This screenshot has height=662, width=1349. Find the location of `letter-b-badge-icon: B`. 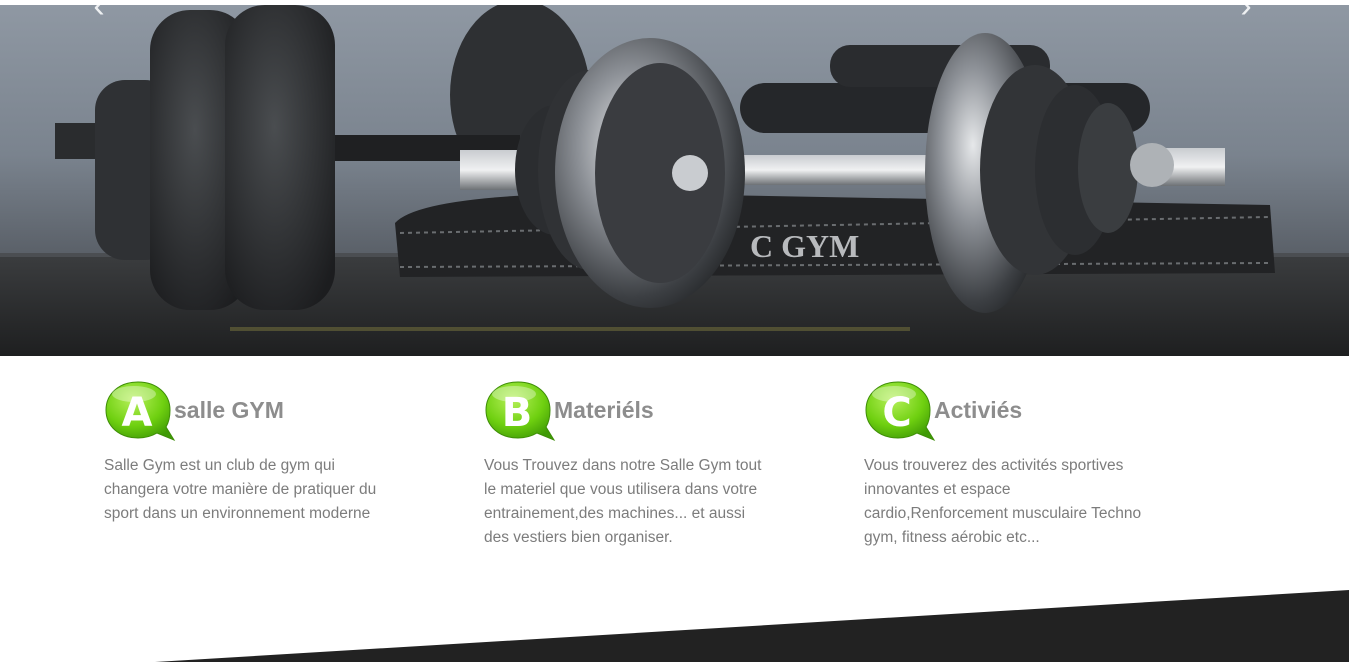

letter-b-badge-icon: B is located at coordinates (520, 411).